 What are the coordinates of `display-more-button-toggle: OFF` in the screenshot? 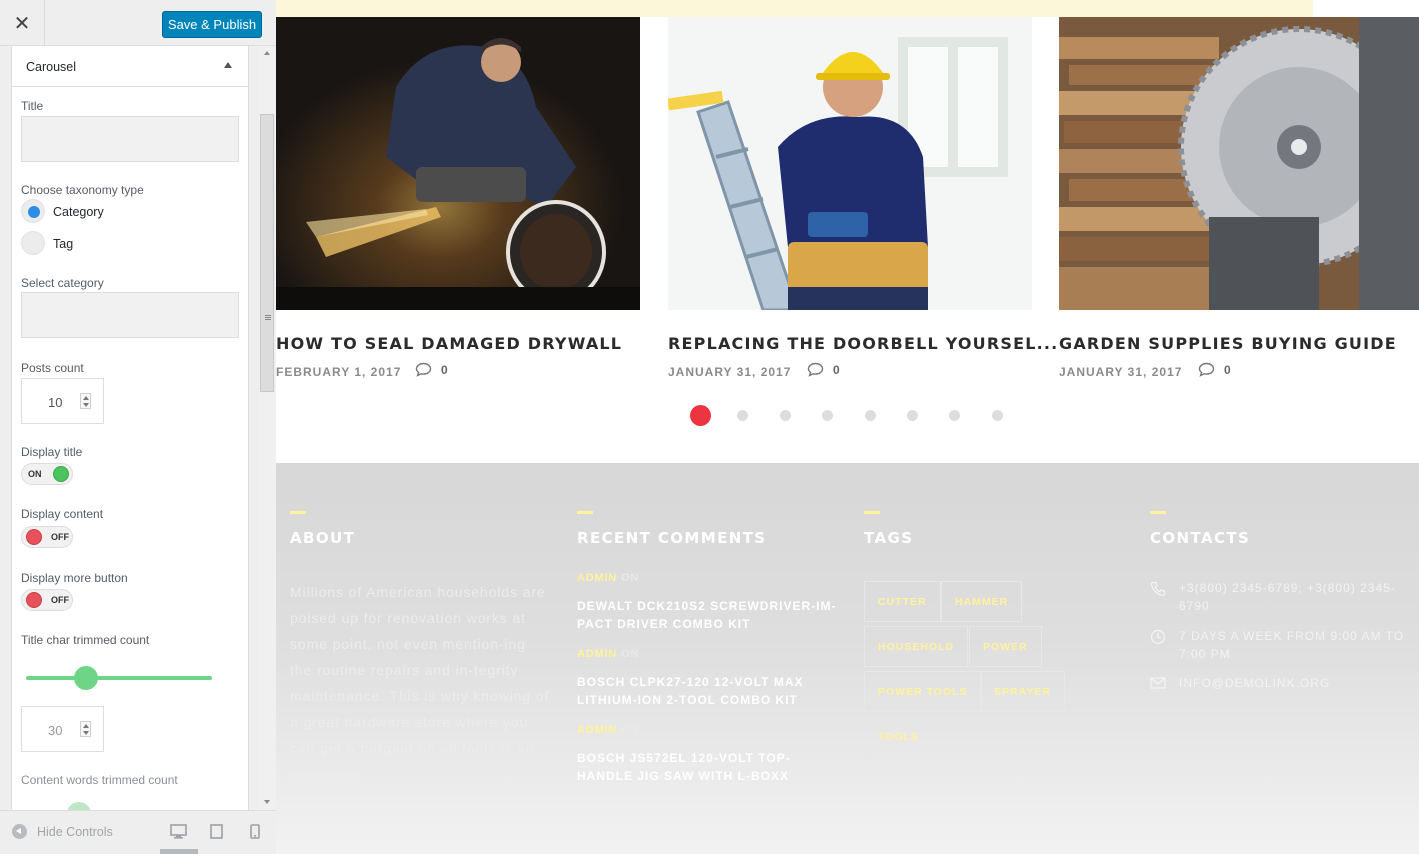 It's located at (47, 600).